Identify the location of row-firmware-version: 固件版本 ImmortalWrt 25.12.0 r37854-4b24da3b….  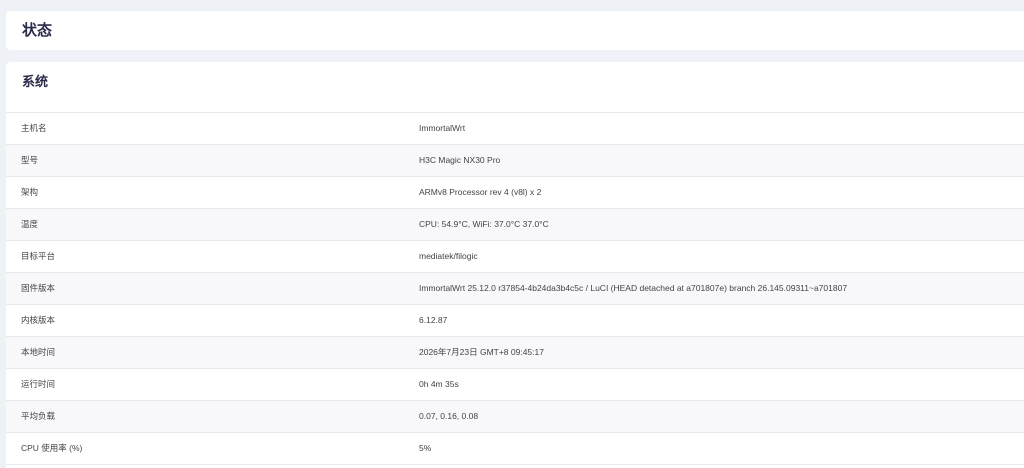
(515, 289).